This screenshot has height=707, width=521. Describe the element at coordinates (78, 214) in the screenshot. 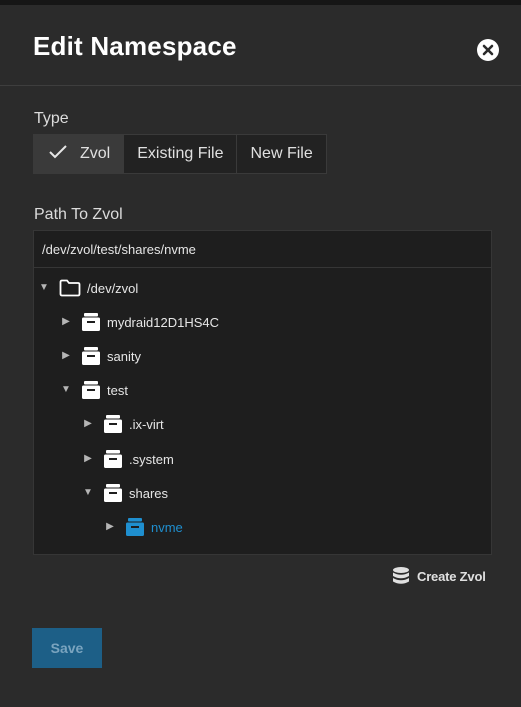

I see `path-label: Path To Zvol` at that location.